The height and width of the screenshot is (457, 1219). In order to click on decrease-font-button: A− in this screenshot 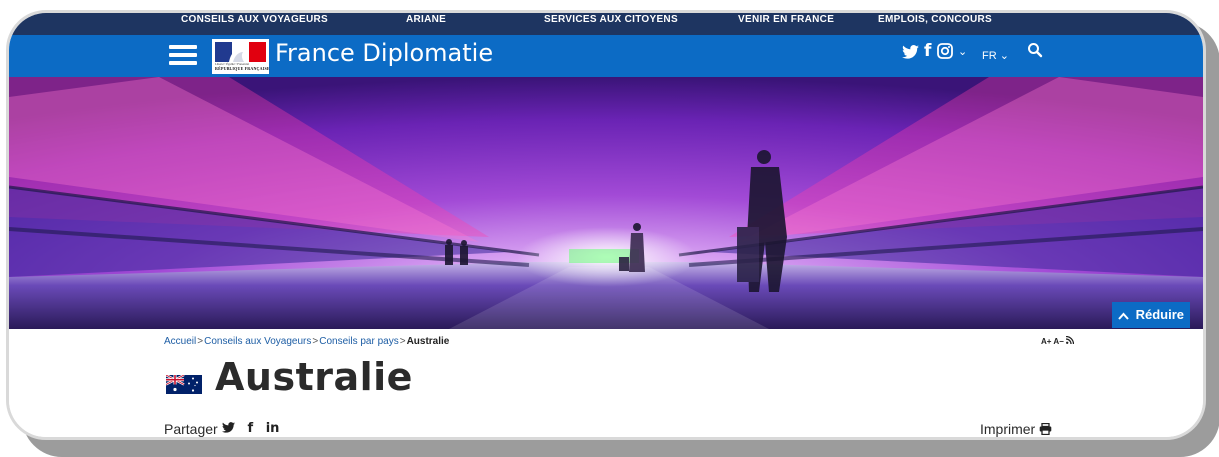, I will do `click(1058, 341)`.